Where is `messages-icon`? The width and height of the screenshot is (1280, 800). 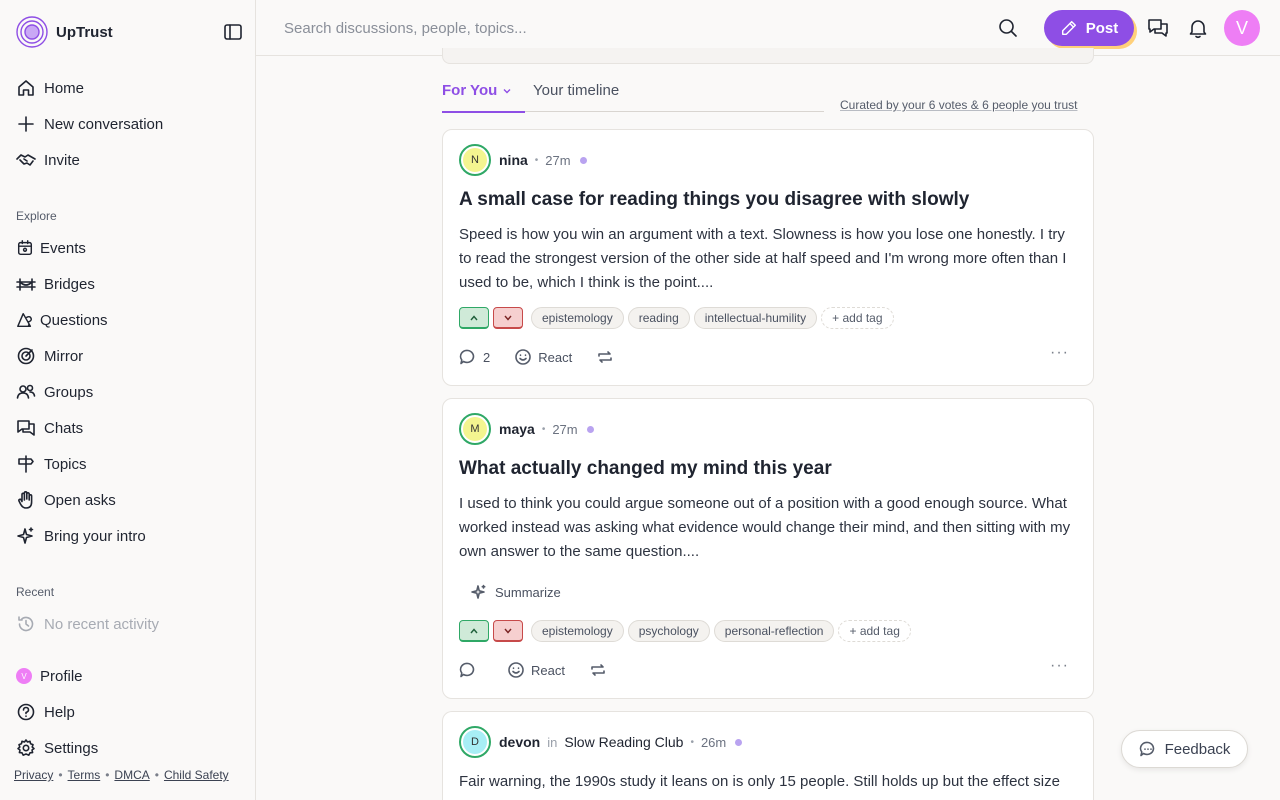 messages-icon is located at coordinates (1158, 28).